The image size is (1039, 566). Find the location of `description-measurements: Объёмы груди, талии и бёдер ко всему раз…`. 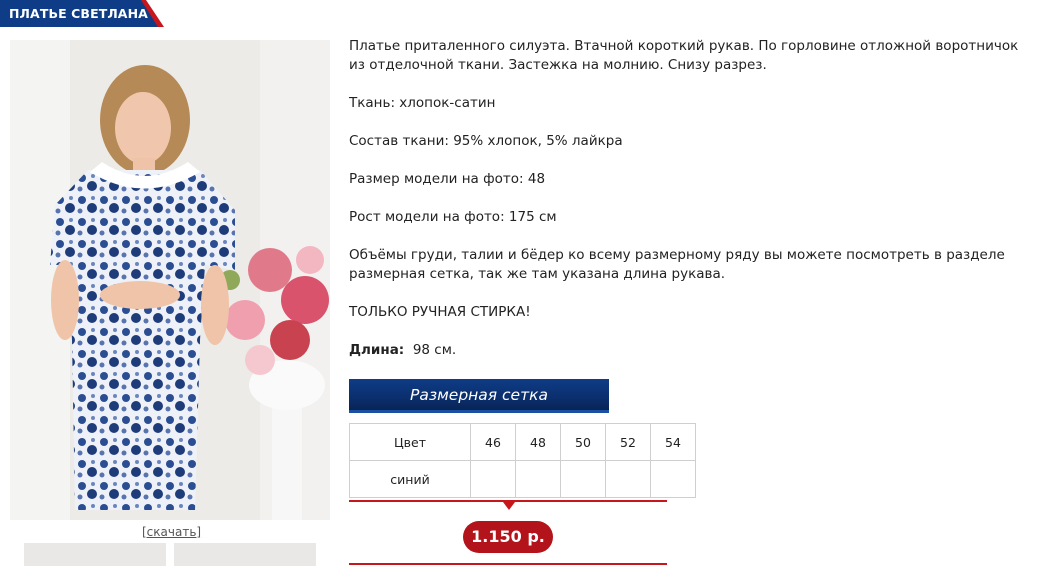

description-measurements: Объёмы груди, талии и бёдер ко всему раз… is located at coordinates (677, 264).